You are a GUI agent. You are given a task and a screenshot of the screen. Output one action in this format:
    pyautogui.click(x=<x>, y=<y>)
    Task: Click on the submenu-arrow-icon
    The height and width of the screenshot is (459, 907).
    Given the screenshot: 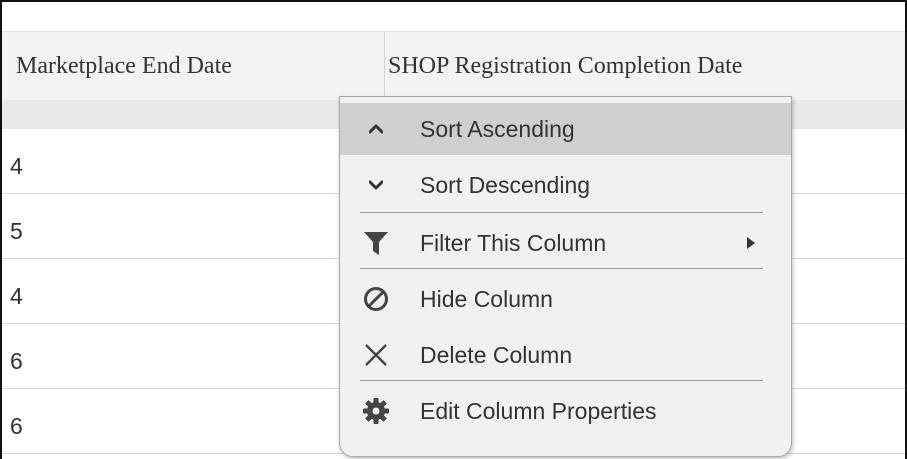 What is the action you would take?
    pyautogui.click(x=751, y=243)
    